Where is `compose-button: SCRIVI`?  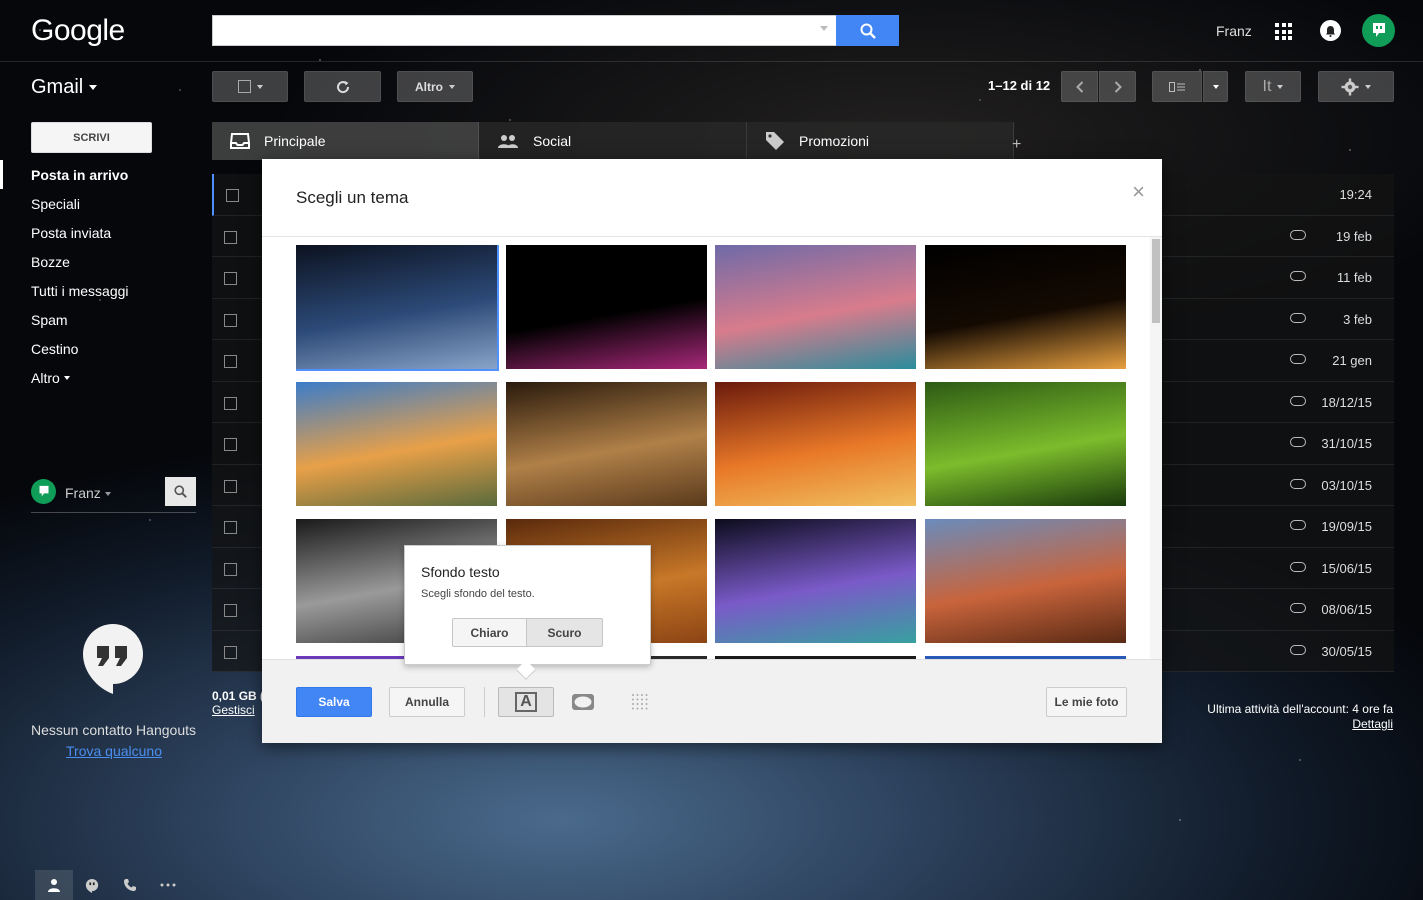
compose-button: SCRIVI is located at coordinates (91, 137).